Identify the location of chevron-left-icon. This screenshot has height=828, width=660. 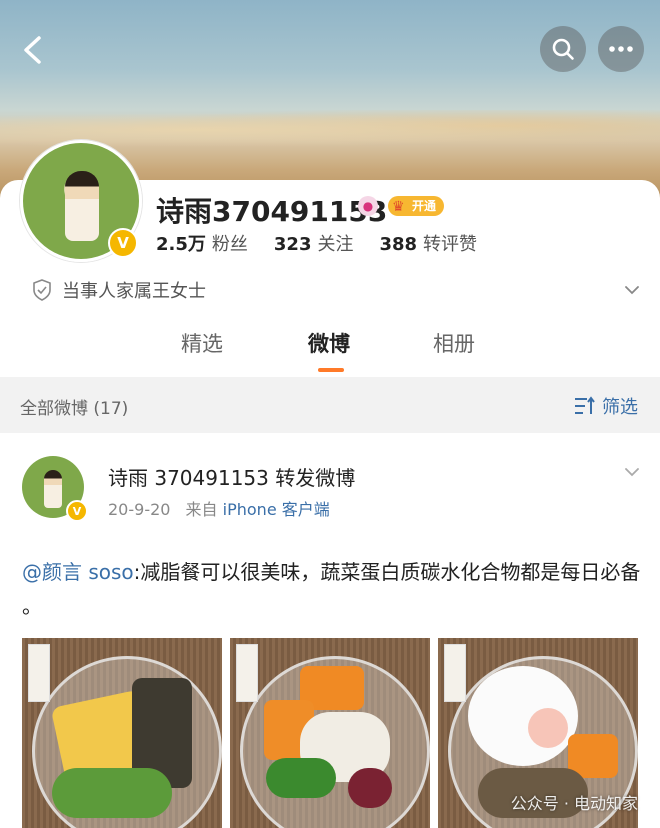
(32, 50).